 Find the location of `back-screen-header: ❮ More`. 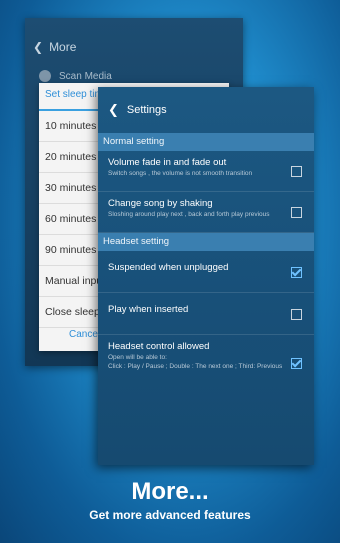

back-screen-header: ❮ More is located at coordinates (54, 47).